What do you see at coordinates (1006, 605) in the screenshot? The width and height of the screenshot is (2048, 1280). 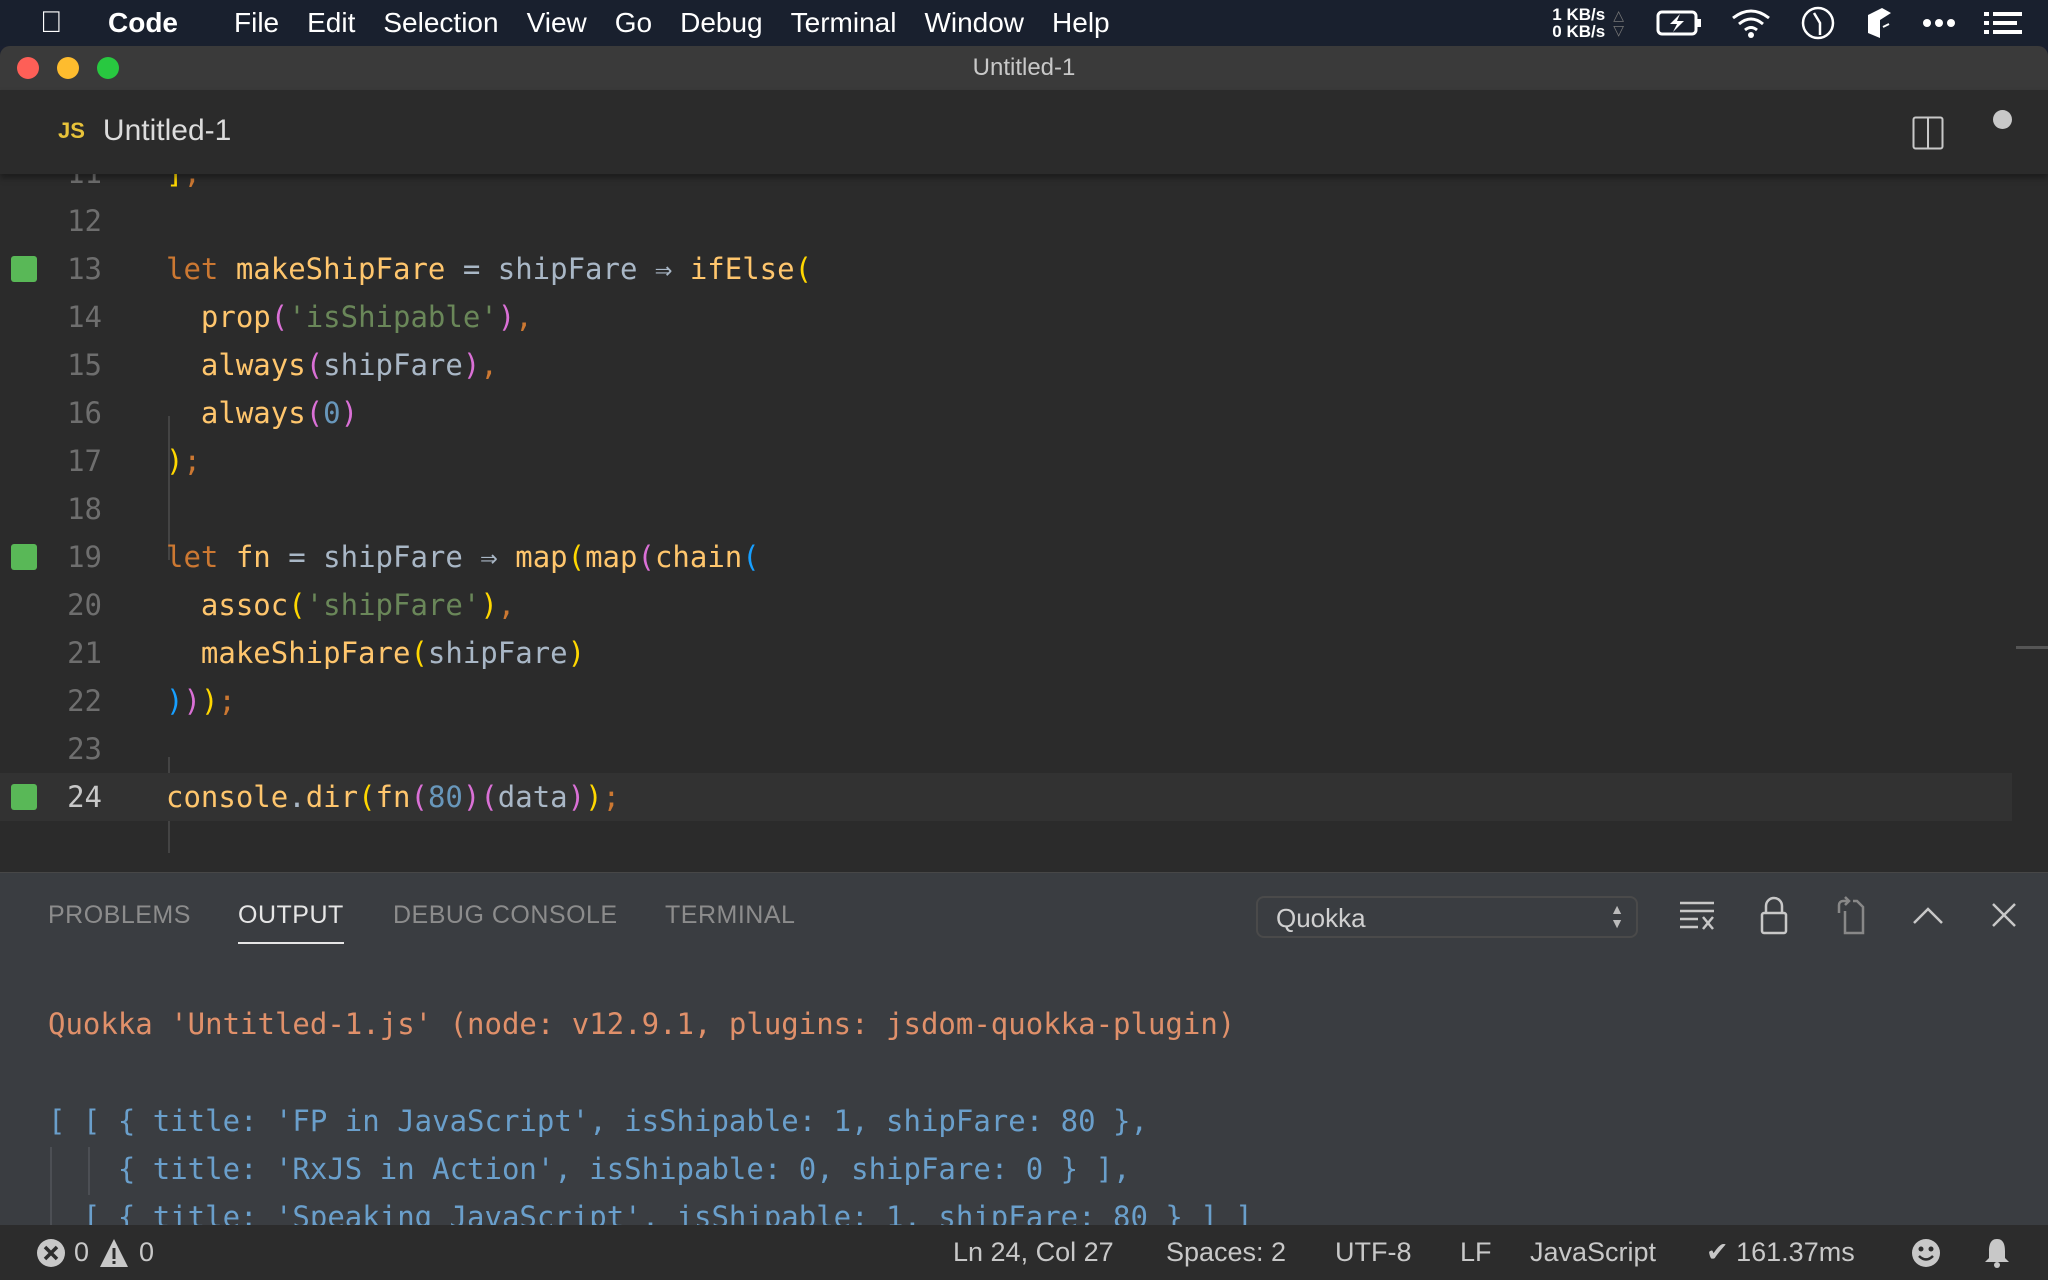 I see `code-line: 20 assoc('shipFare'),` at bounding box center [1006, 605].